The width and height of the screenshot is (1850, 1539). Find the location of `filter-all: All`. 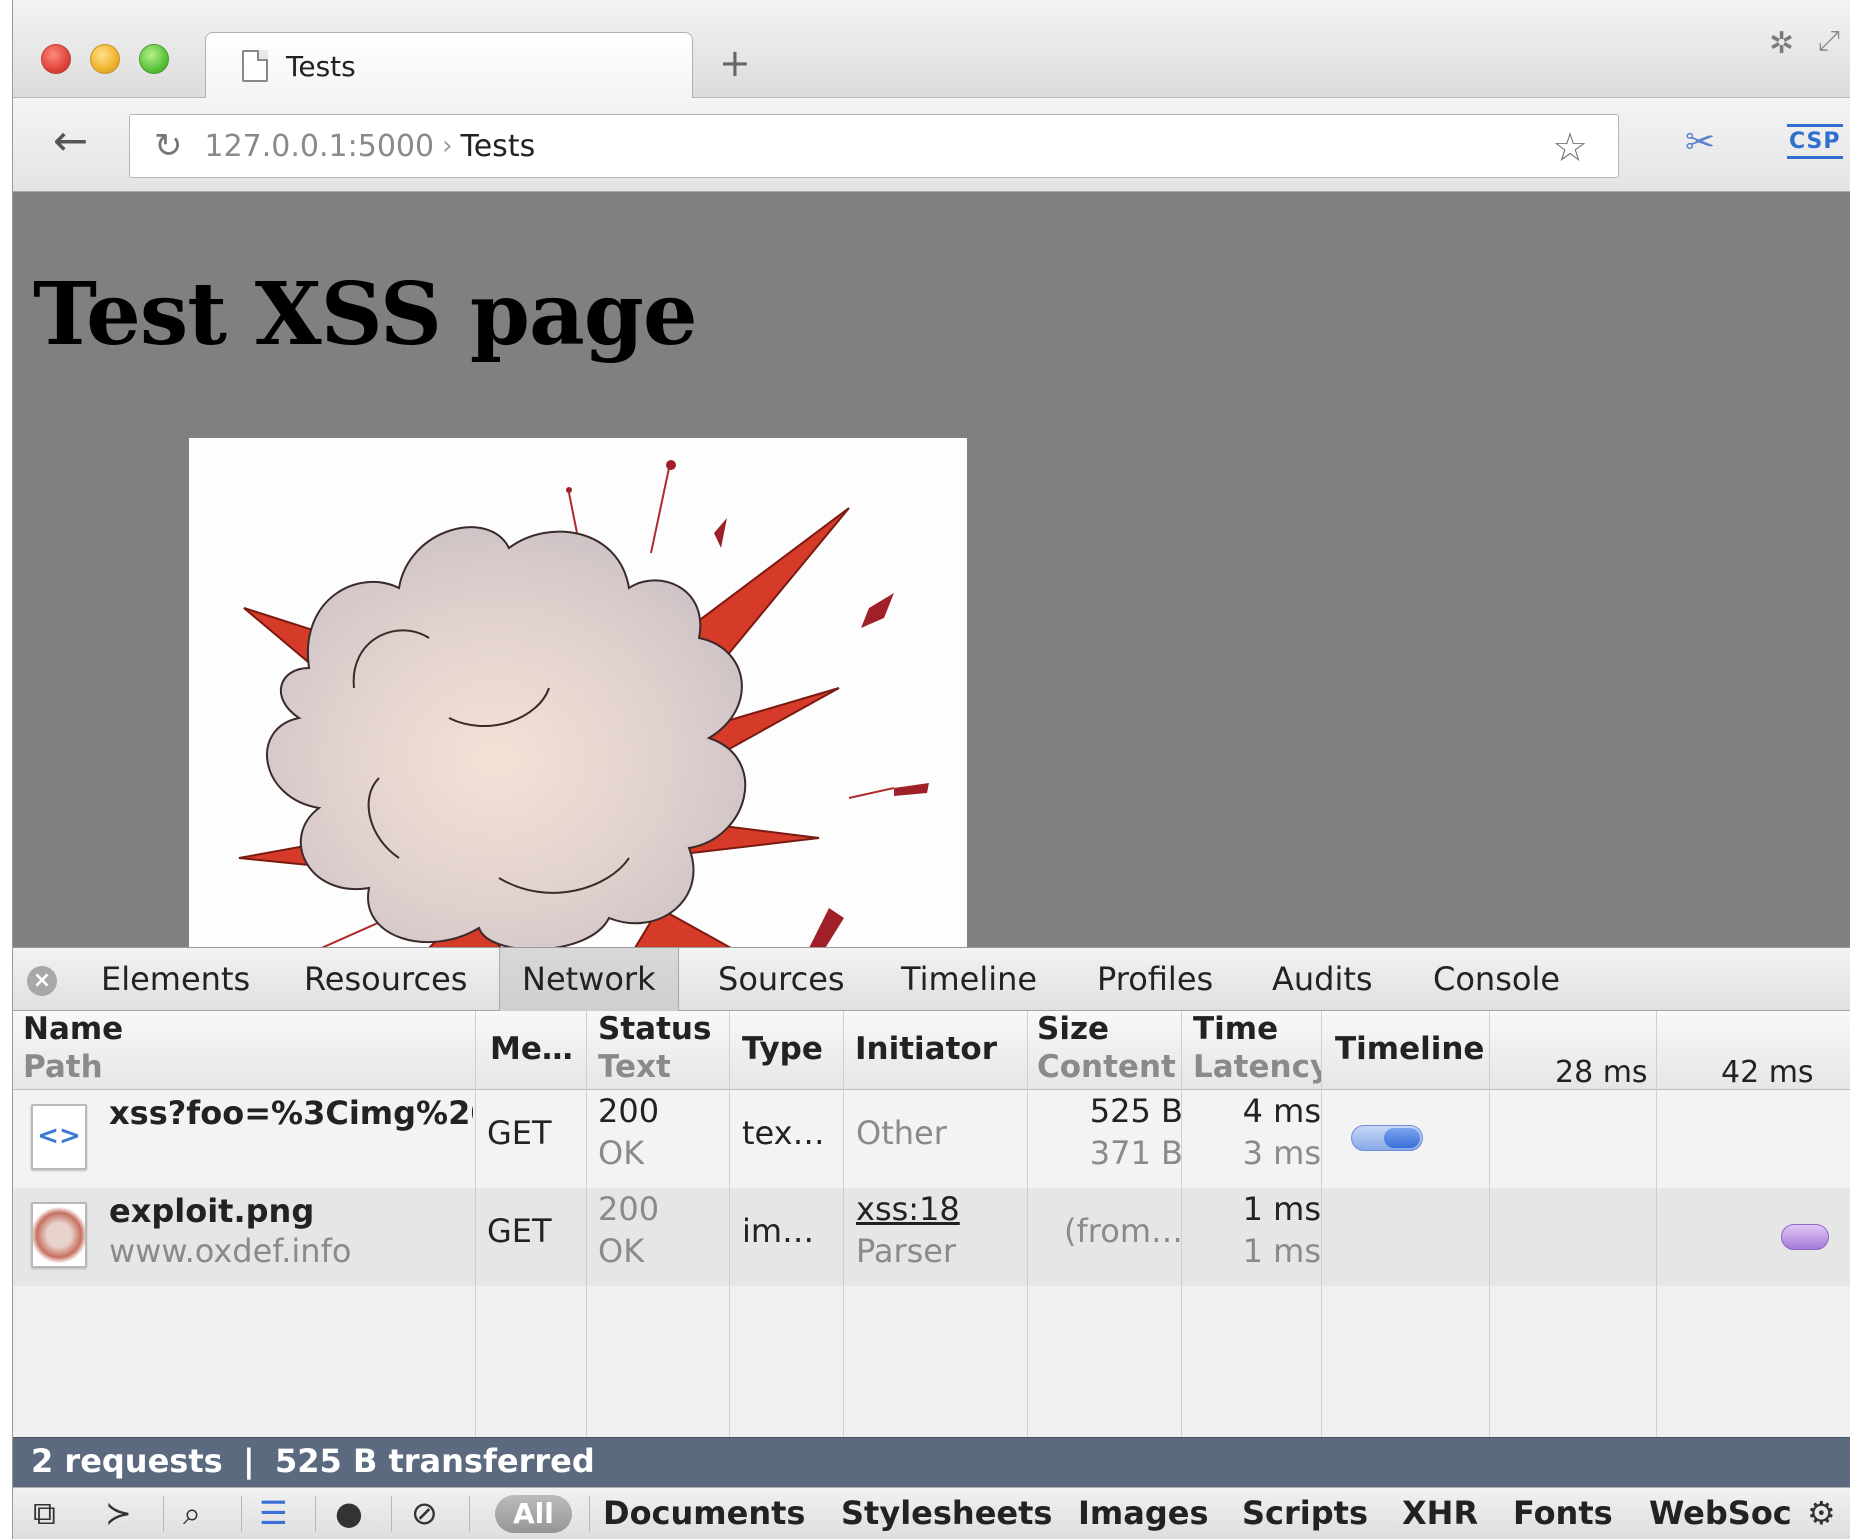

filter-all: All is located at coordinates (533, 1514).